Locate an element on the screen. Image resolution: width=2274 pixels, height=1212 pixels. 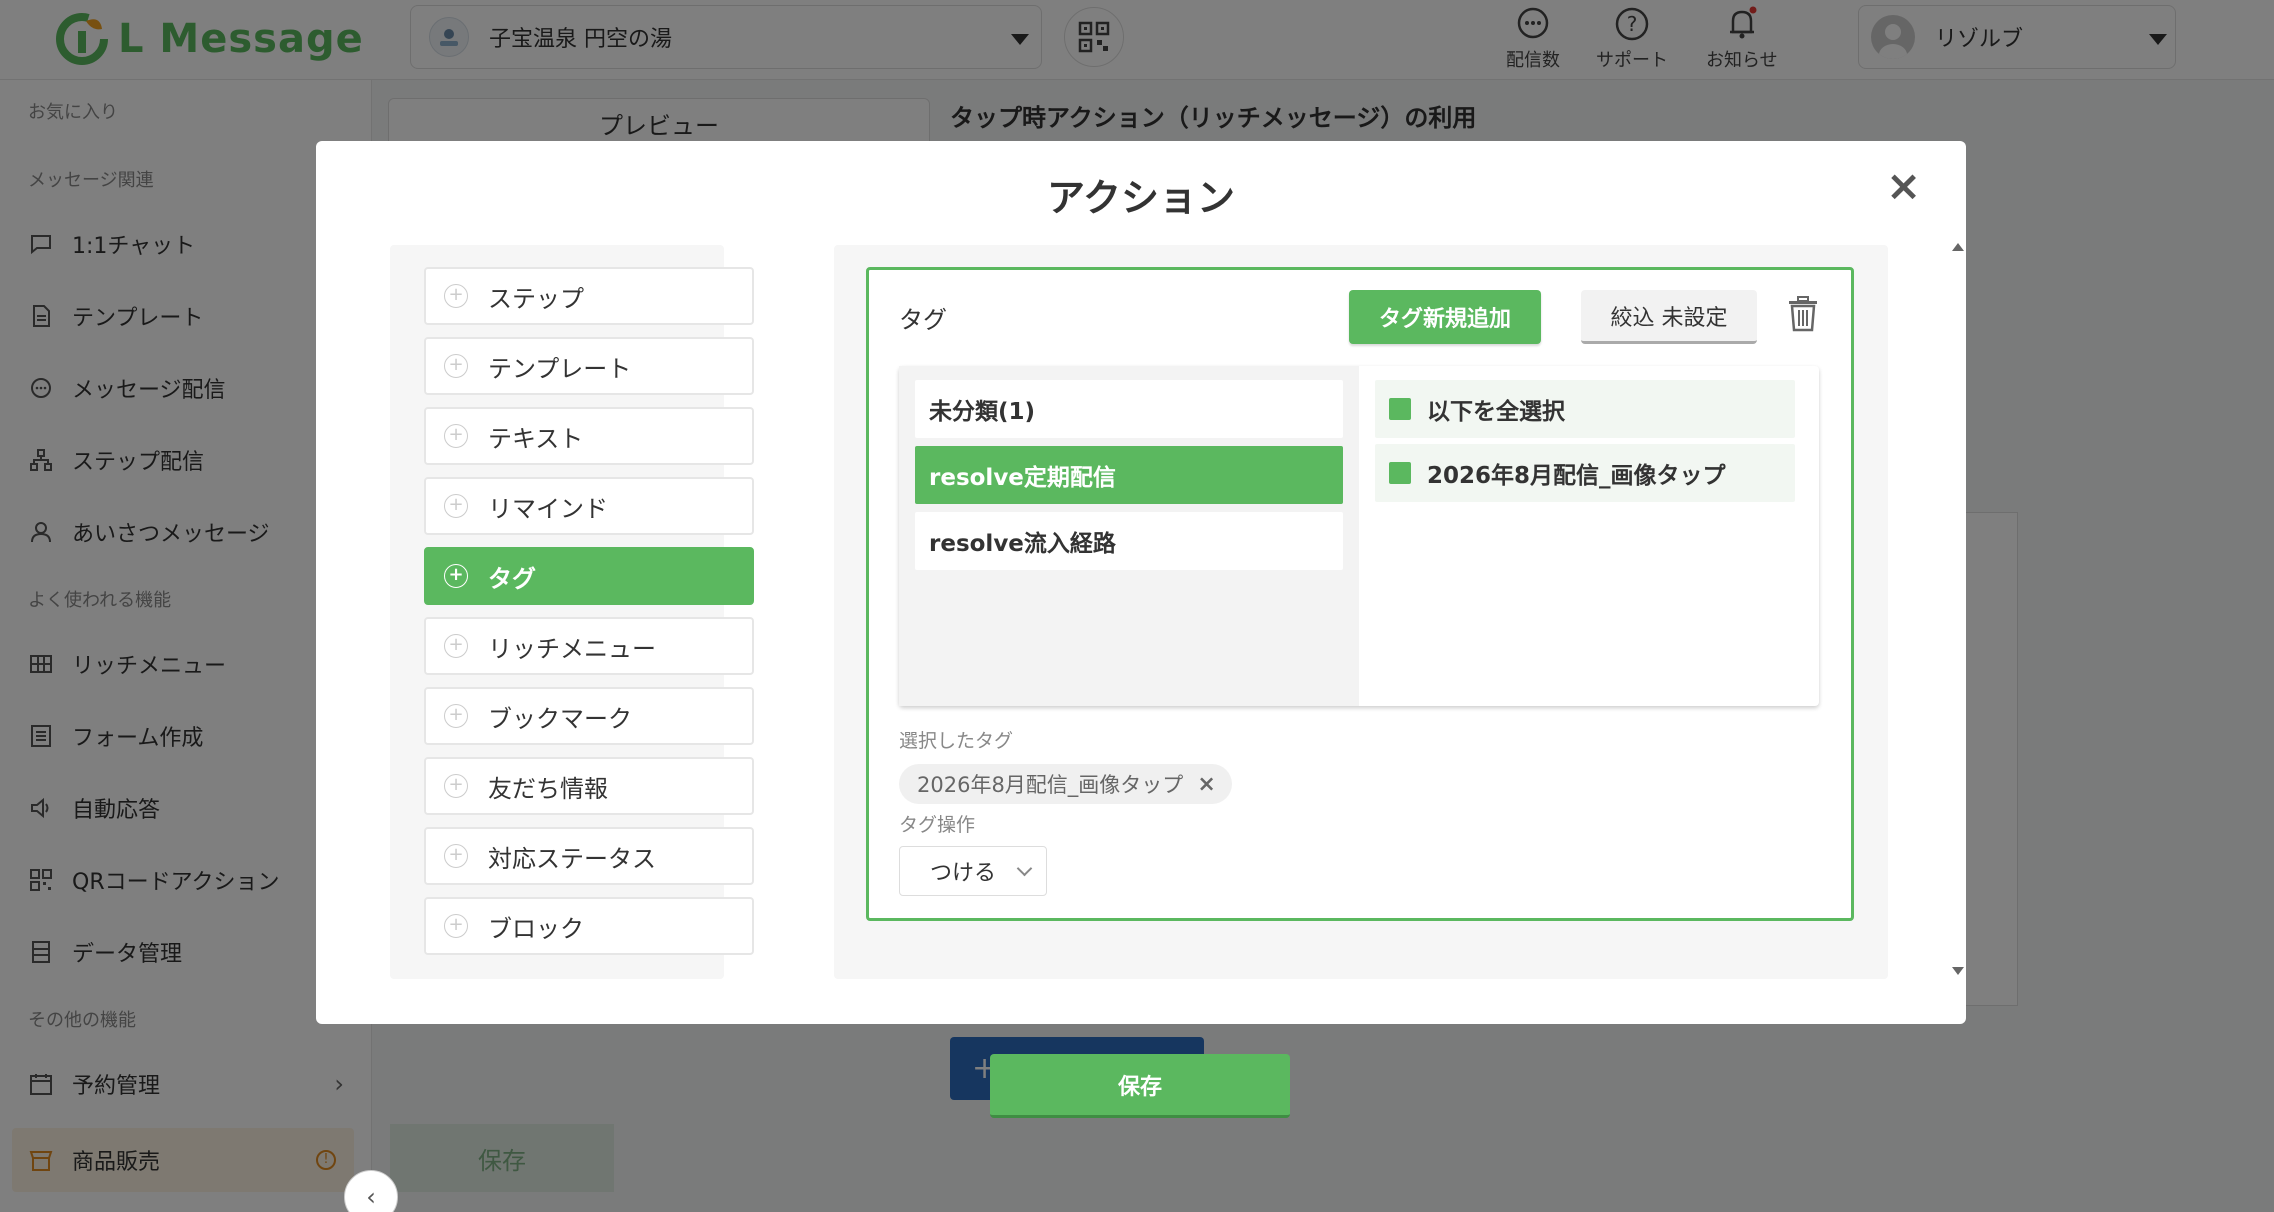
action-text: + テキスト is located at coordinates (589, 436).